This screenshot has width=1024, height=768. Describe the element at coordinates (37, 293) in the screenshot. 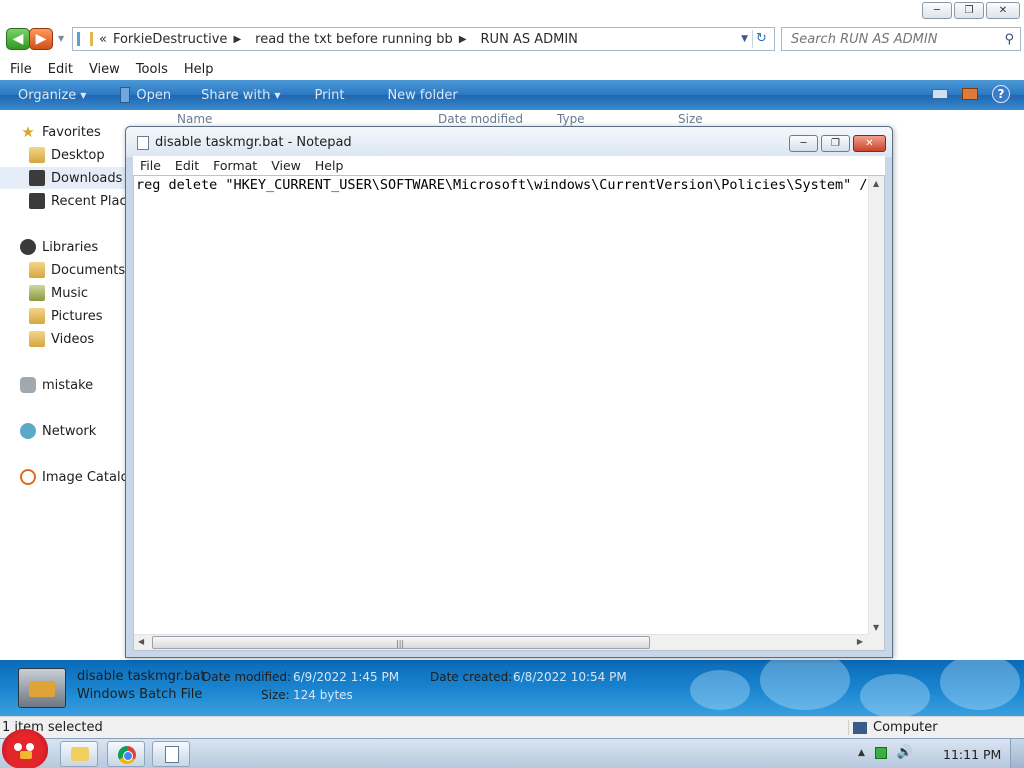

I see `music-icon` at that location.